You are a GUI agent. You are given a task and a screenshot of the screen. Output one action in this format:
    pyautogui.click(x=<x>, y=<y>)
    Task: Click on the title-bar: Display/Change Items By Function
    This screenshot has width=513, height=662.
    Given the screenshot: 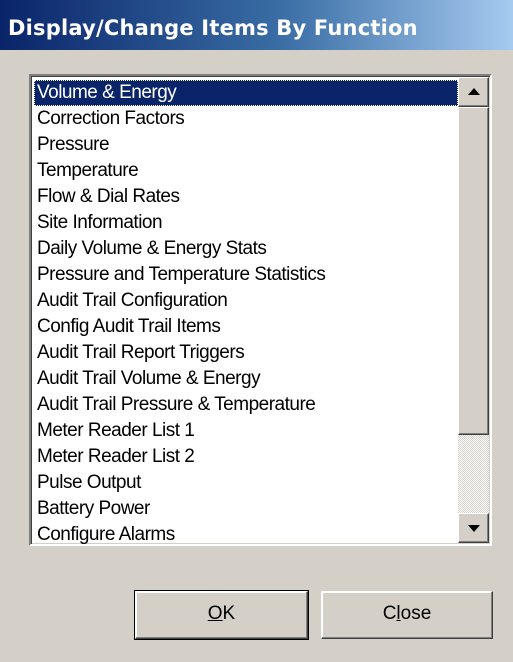 What is the action you would take?
    pyautogui.click(x=256, y=25)
    